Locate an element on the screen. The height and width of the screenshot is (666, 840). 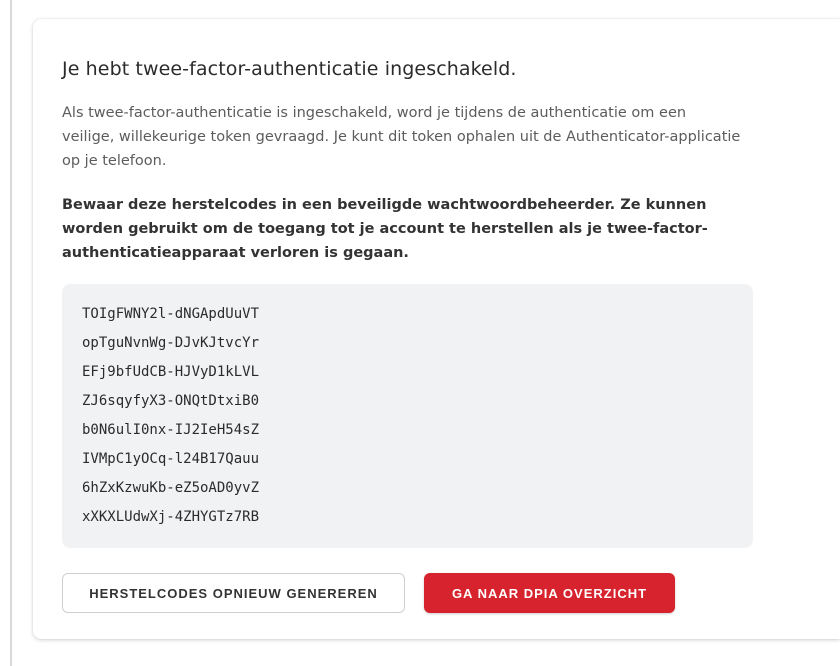
page-left-border is located at coordinates (11, 333).